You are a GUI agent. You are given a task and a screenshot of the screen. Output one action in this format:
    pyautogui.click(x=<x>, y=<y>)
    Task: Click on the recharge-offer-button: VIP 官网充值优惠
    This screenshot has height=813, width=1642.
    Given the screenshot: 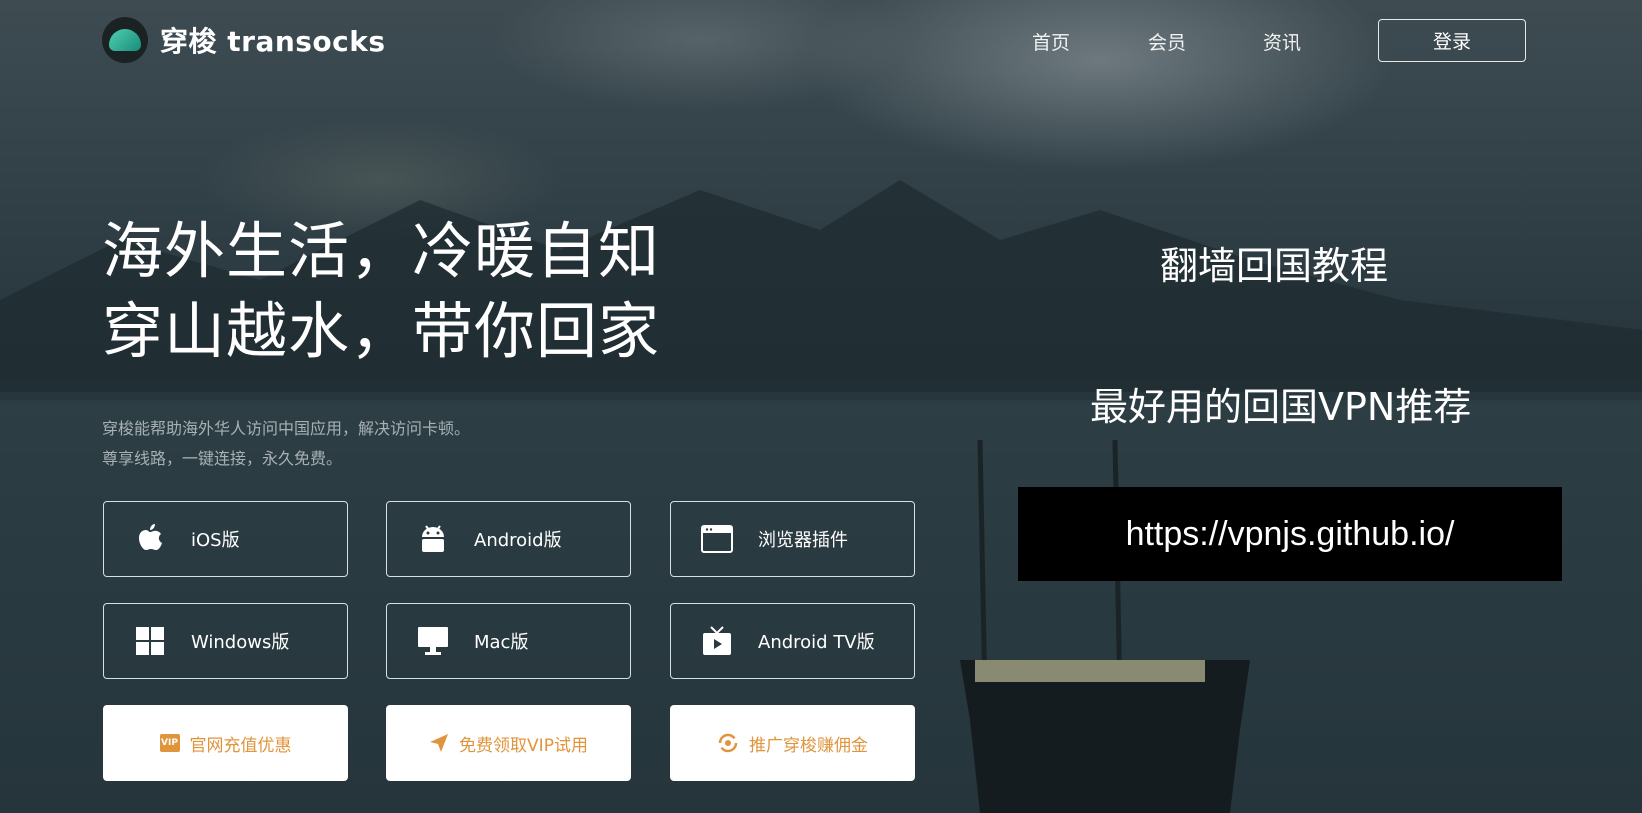 What is the action you would take?
    pyautogui.click(x=225, y=743)
    